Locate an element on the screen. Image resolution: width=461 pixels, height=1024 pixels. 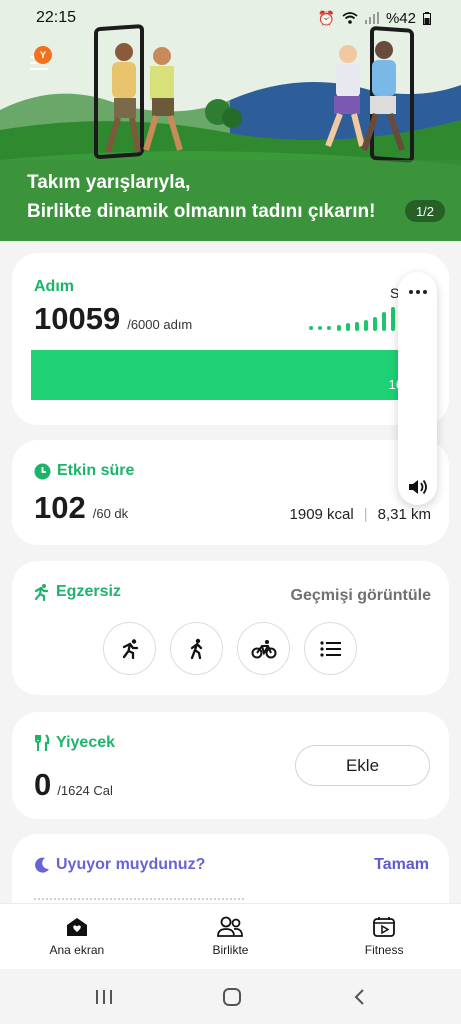
notification-badge: Y is located at coordinates (43, 55).